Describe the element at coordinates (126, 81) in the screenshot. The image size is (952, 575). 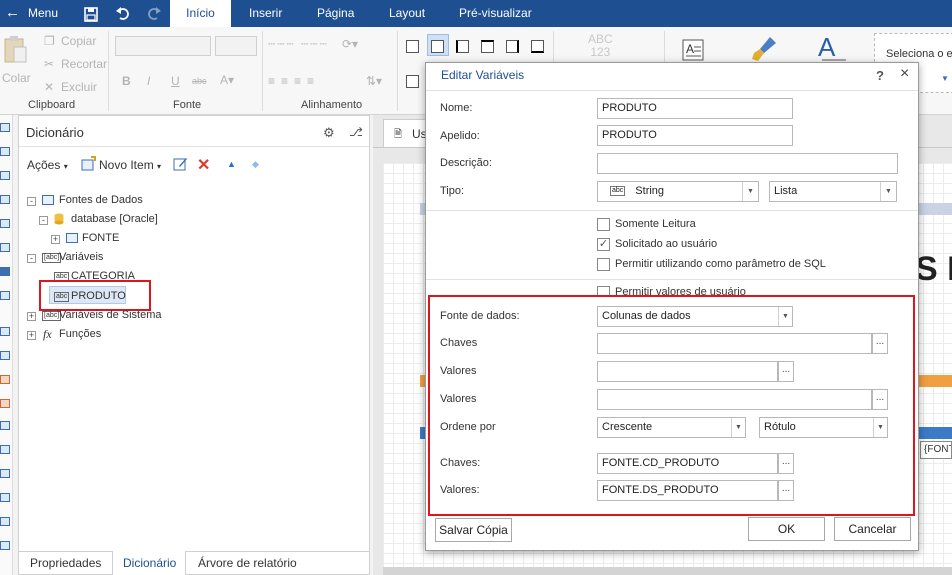
I see `bold-icon: B` at that location.